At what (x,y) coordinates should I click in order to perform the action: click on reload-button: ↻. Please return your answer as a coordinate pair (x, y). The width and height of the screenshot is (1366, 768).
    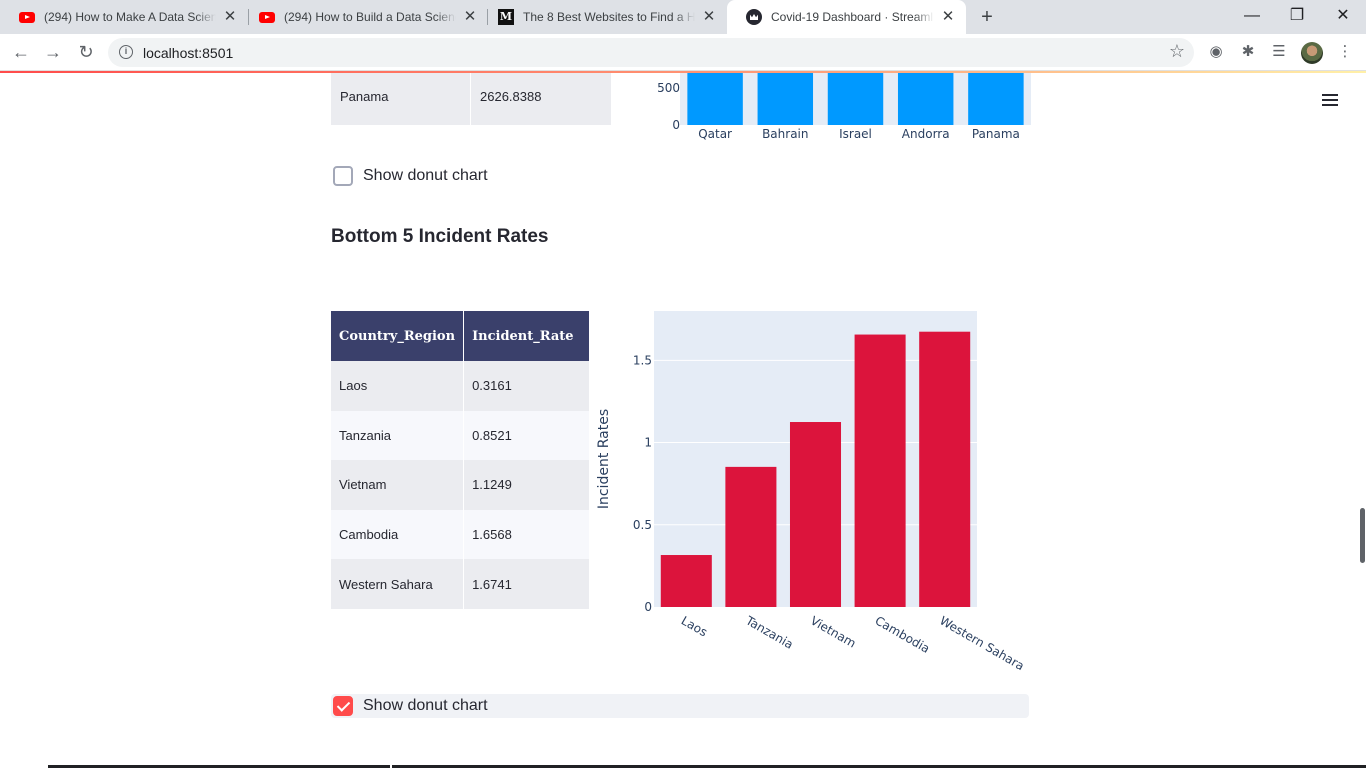
    Looking at the image, I should click on (86, 52).